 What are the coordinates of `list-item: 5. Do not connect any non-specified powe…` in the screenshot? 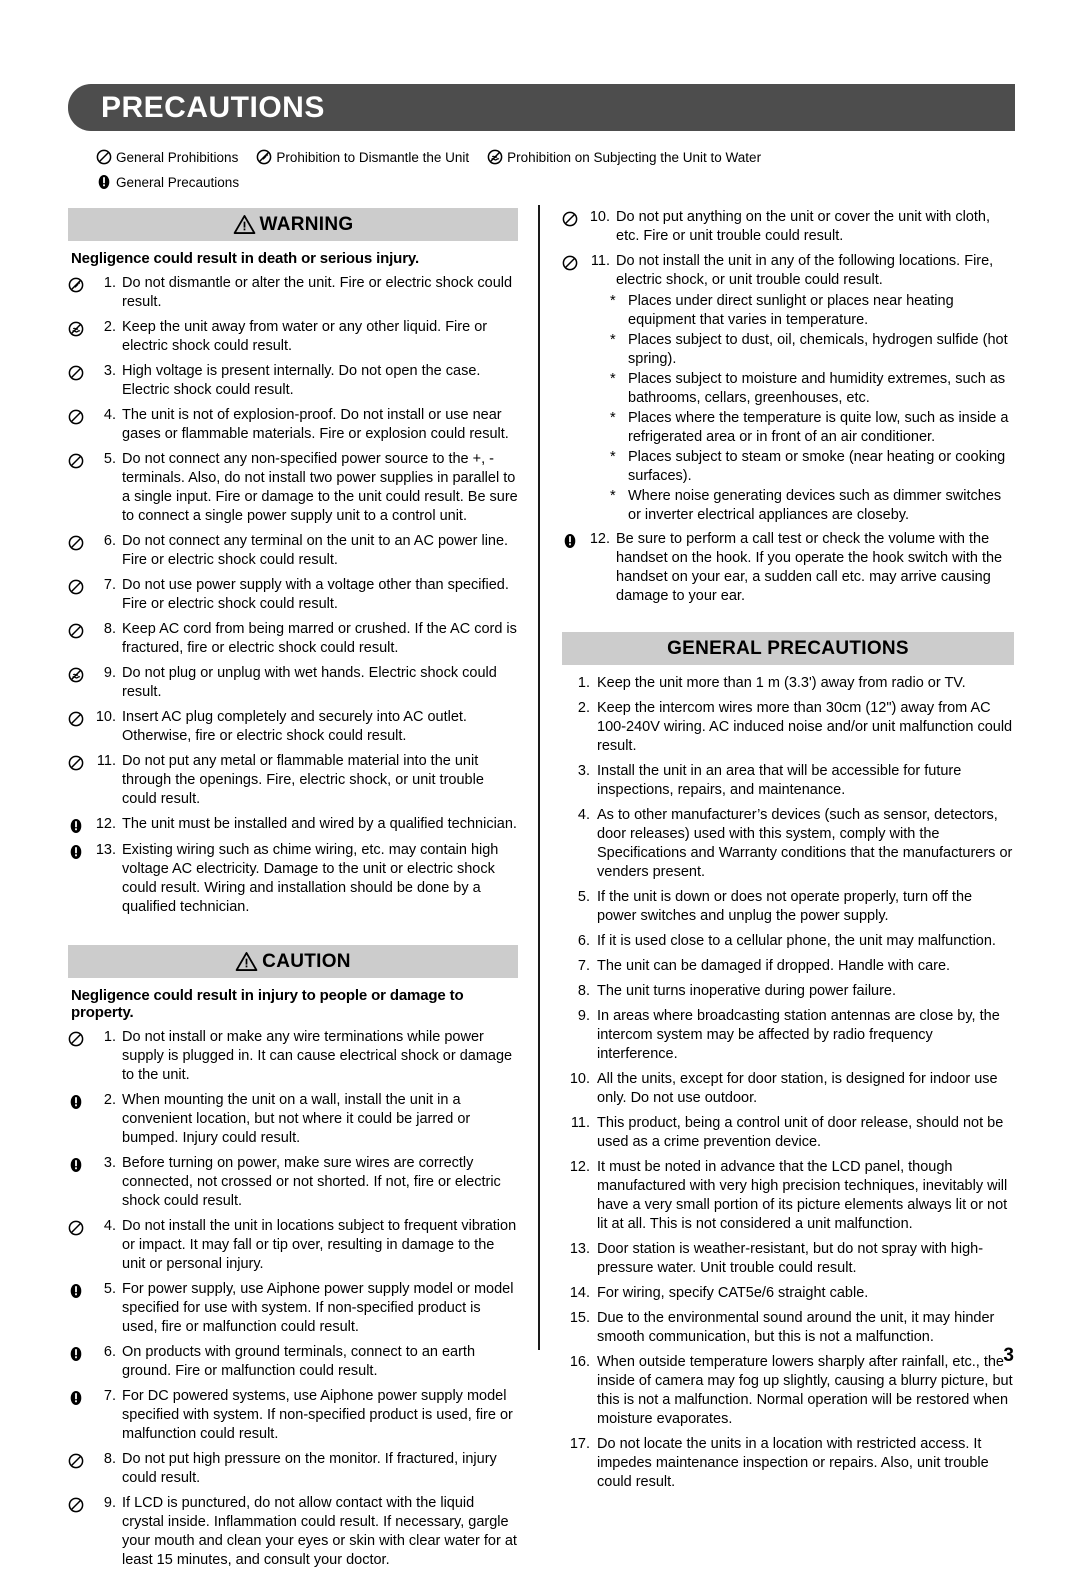 It's located at (293, 488).